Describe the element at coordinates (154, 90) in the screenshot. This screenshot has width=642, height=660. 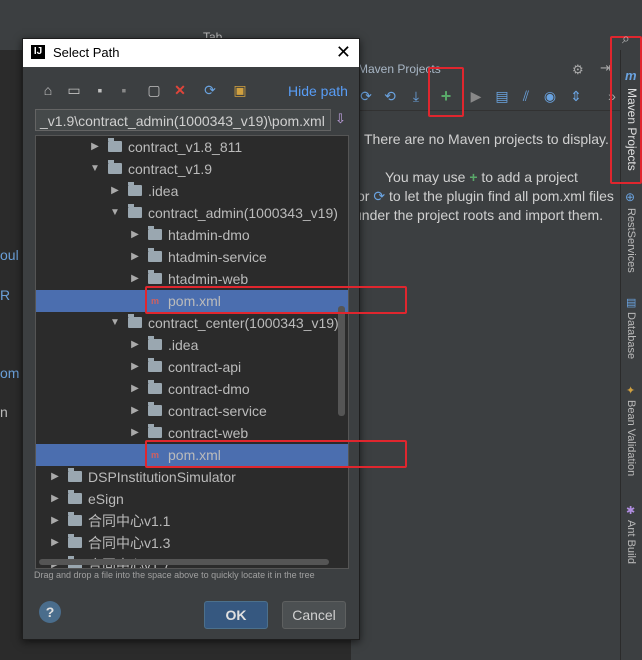
I see `new-folder-icon: ▢` at that location.